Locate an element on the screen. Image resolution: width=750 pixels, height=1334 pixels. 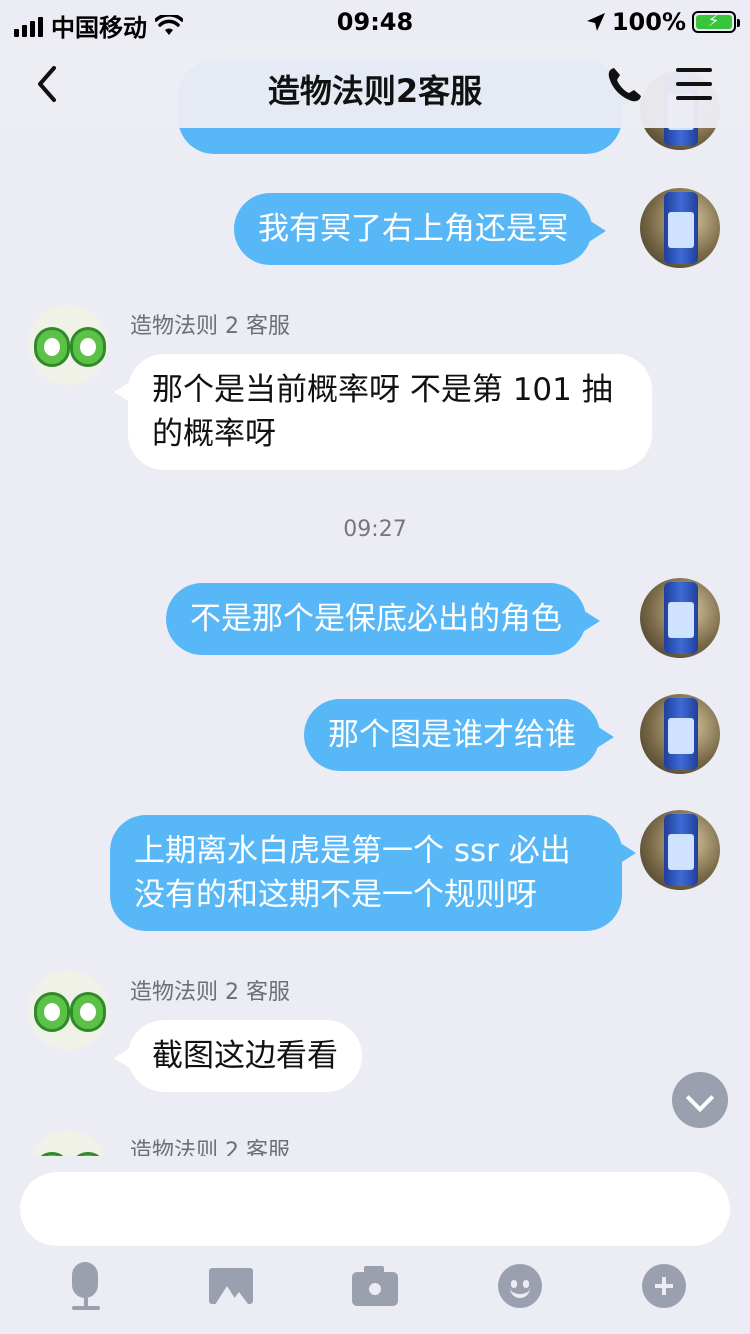
message-bubble-outgoing: 我有冥了右上角还是冥 is located at coordinates (420, 229).